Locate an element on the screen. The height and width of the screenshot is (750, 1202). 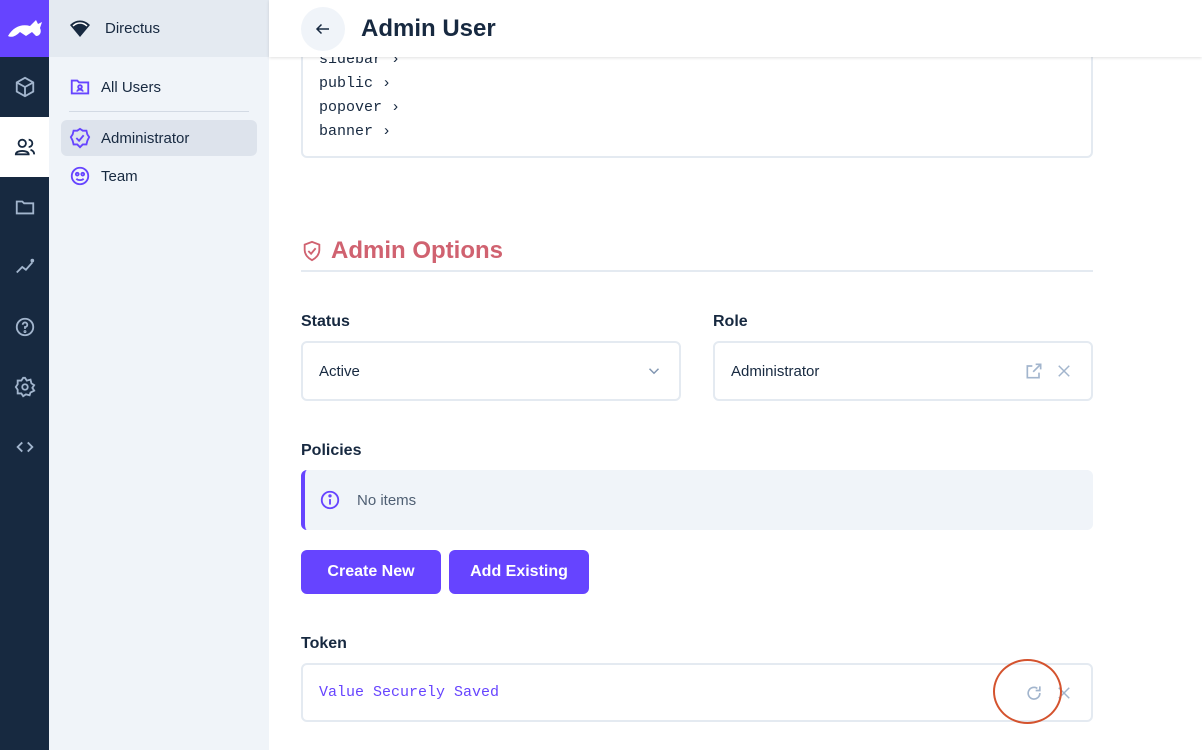
module-users-icon is located at coordinates (24, 147).